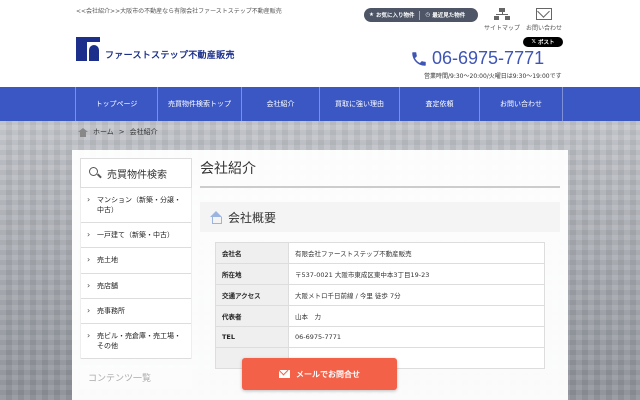 The width and height of the screenshot is (640, 400). Describe the element at coordinates (136, 236) in the screenshot. I see `sidebar-item-house: 一戸建て（新築・中古）` at that location.